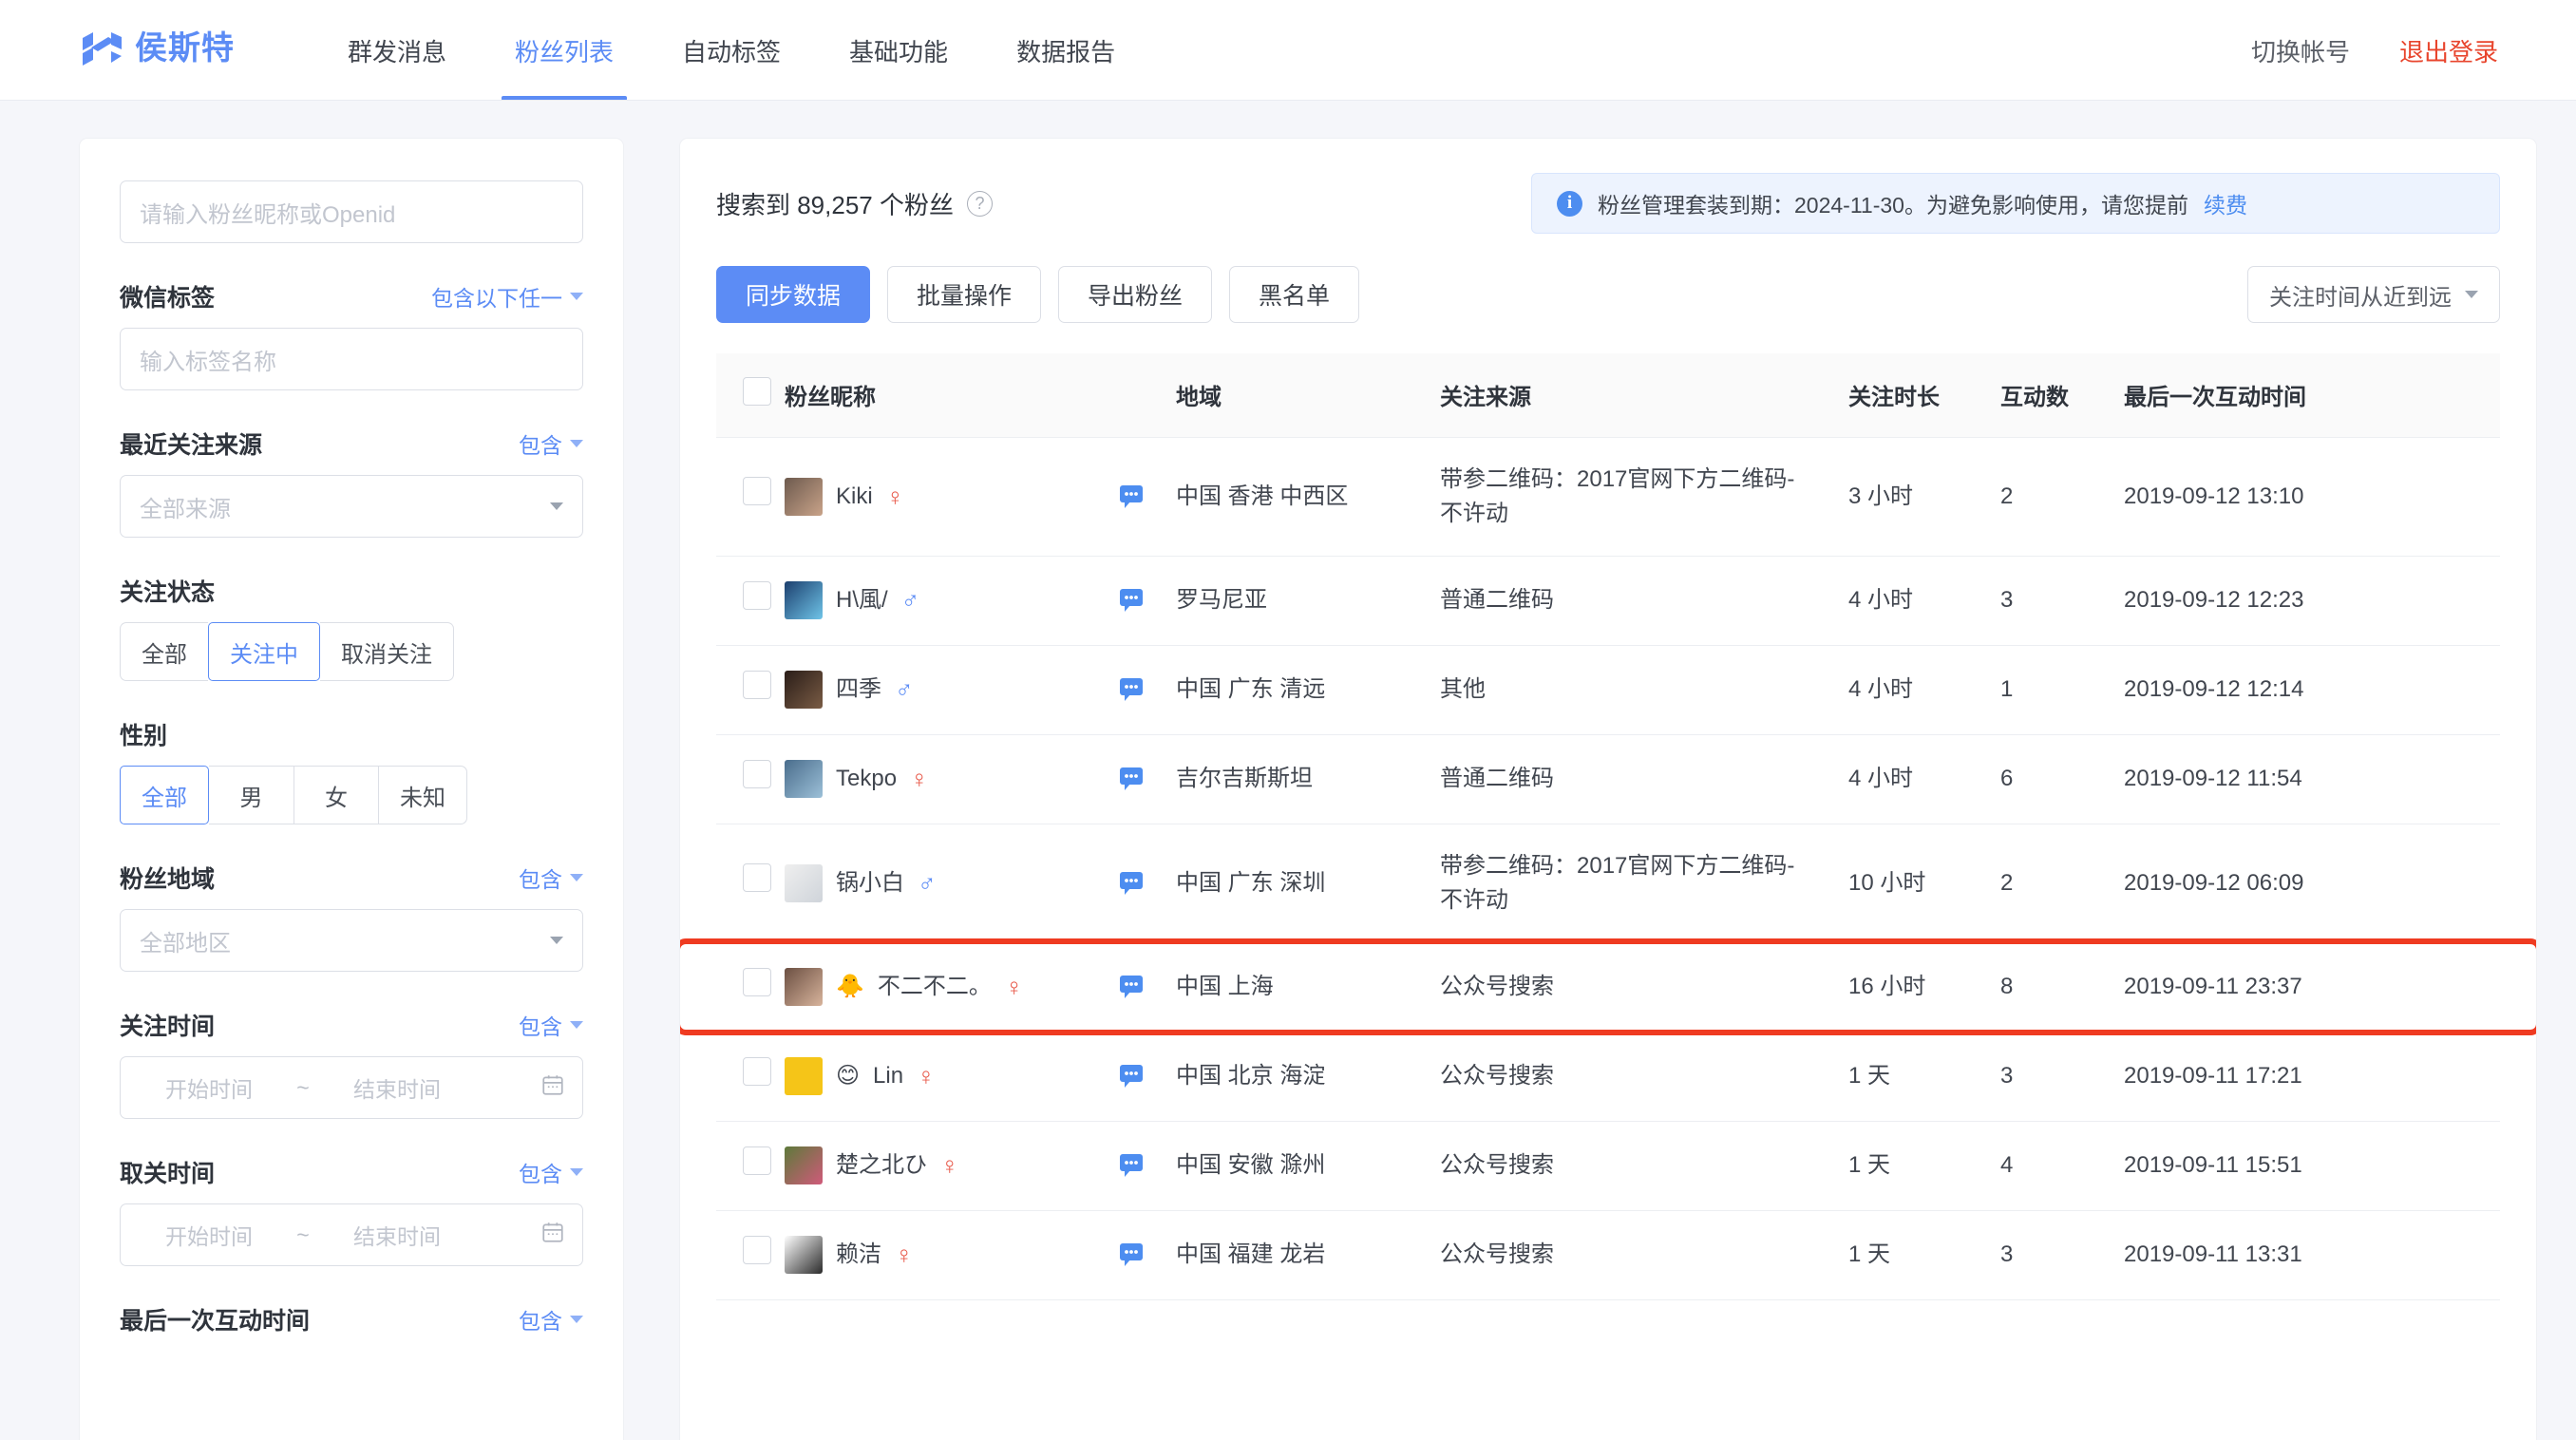 This screenshot has height=1440, width=2576. Describe the element at coordinates (804, 882) in the screenshot. I see `avatar` at that location.